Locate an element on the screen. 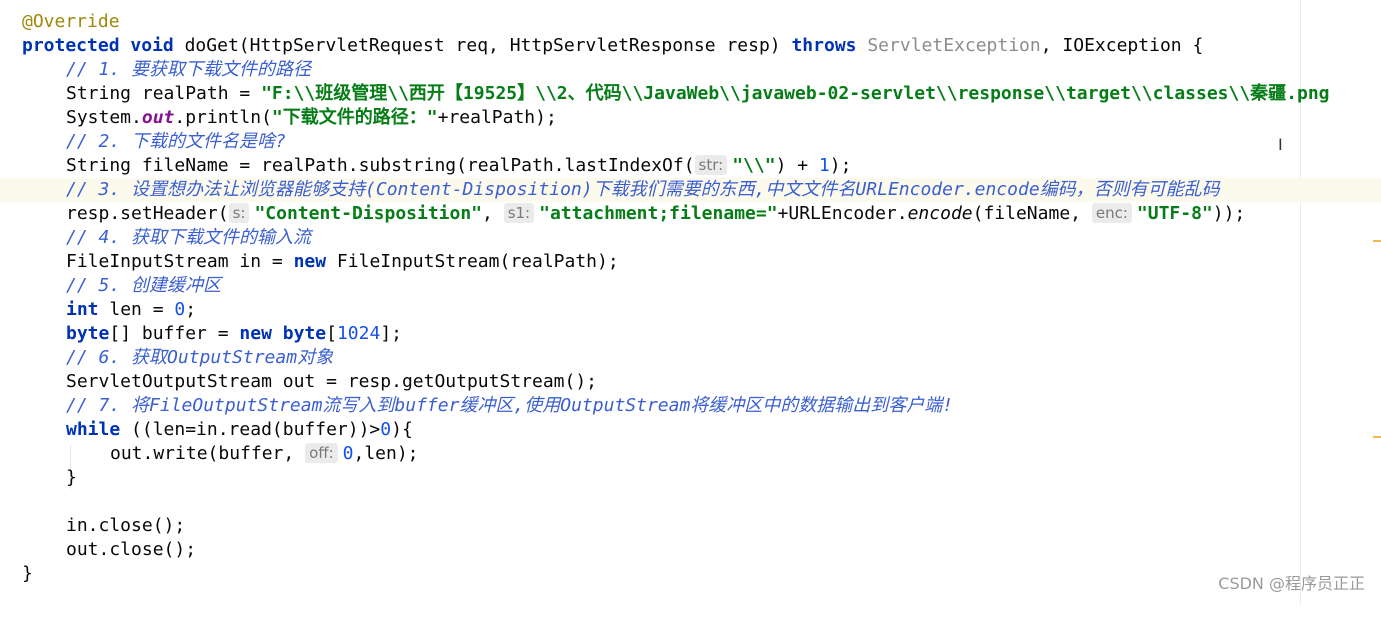  code-text: .println( is located at coordinates (223, 117).